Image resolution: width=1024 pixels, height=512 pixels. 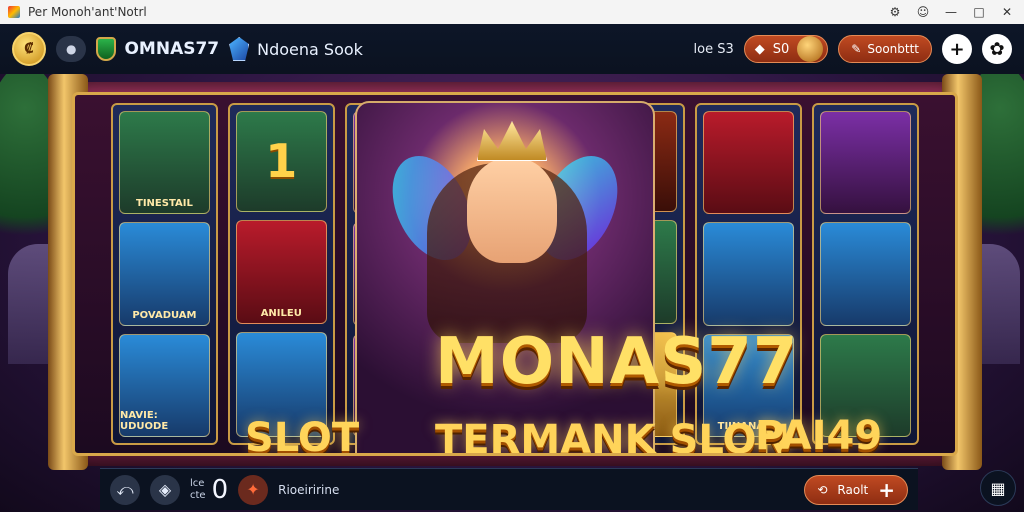 I want to click on bottom-description: Rioeiririne, so click(x=309, y=489).